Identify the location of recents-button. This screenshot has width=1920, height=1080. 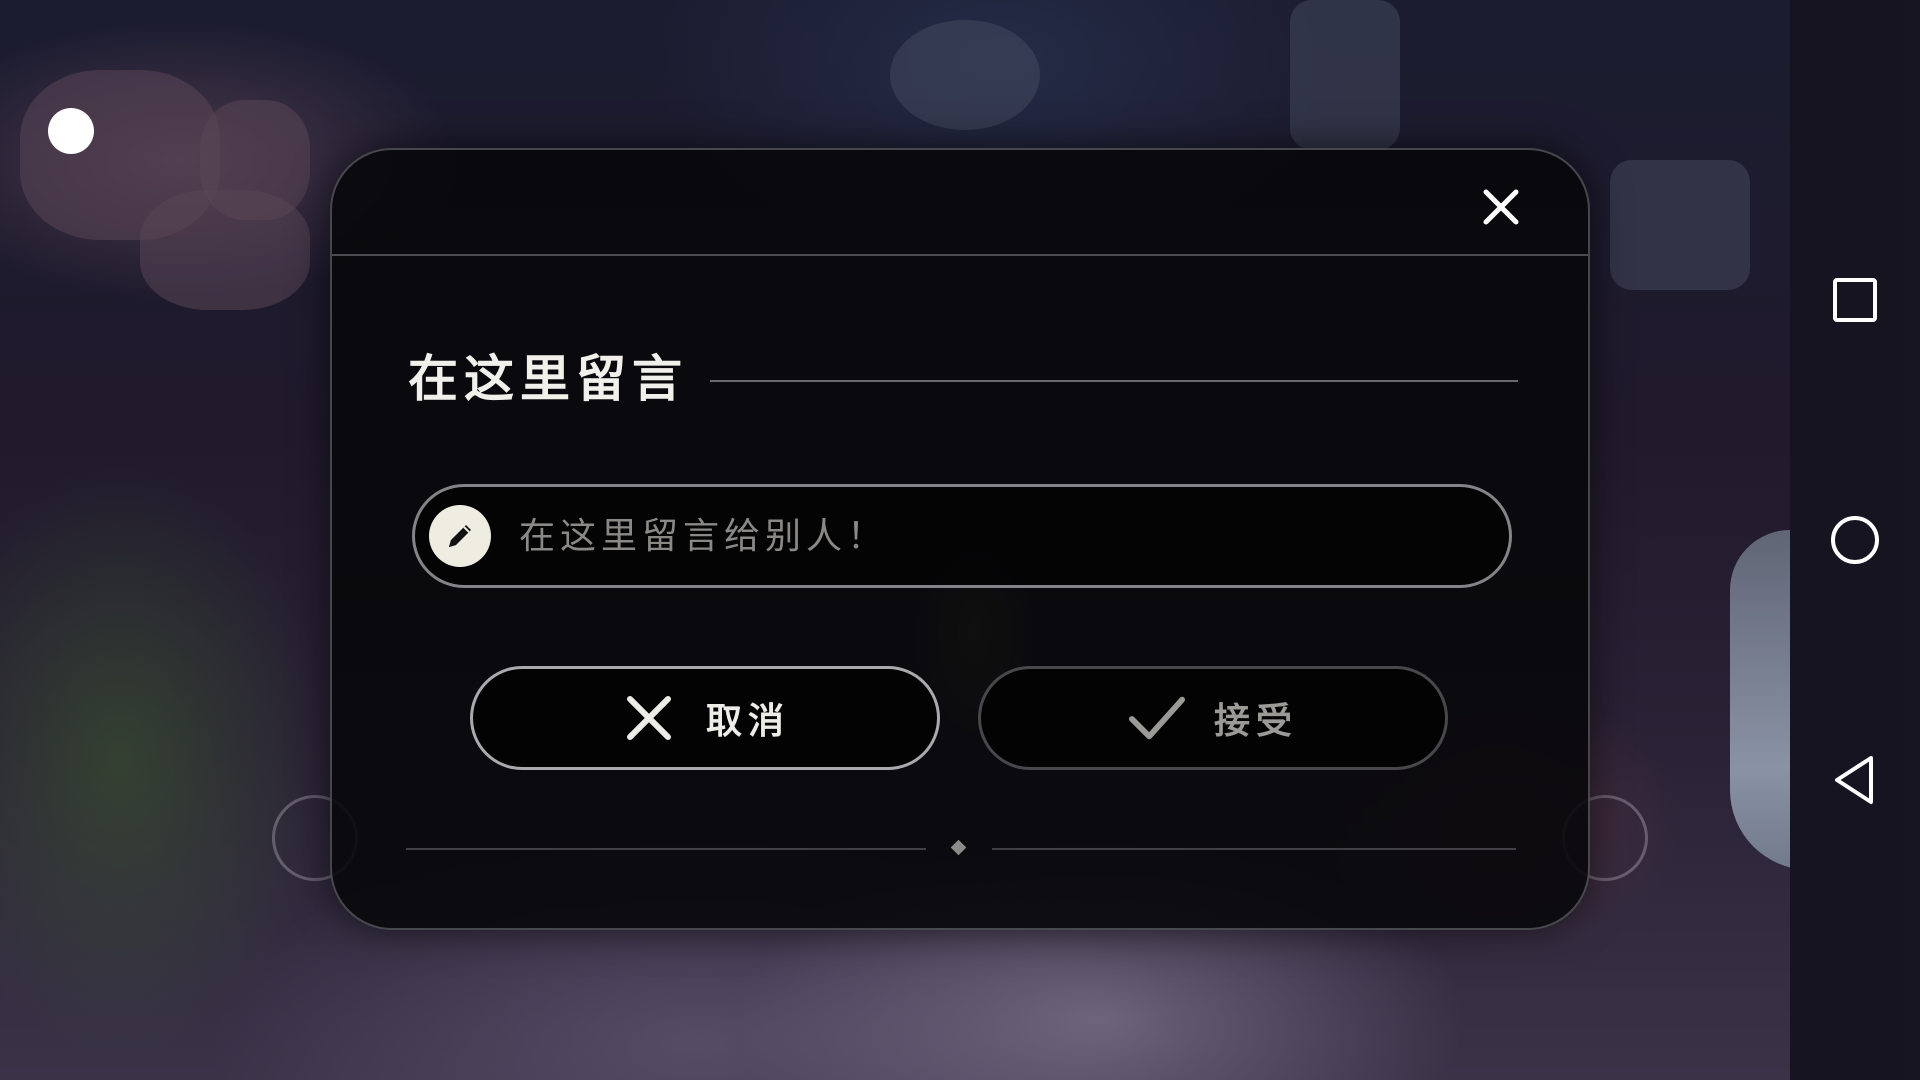
(1855, 300).